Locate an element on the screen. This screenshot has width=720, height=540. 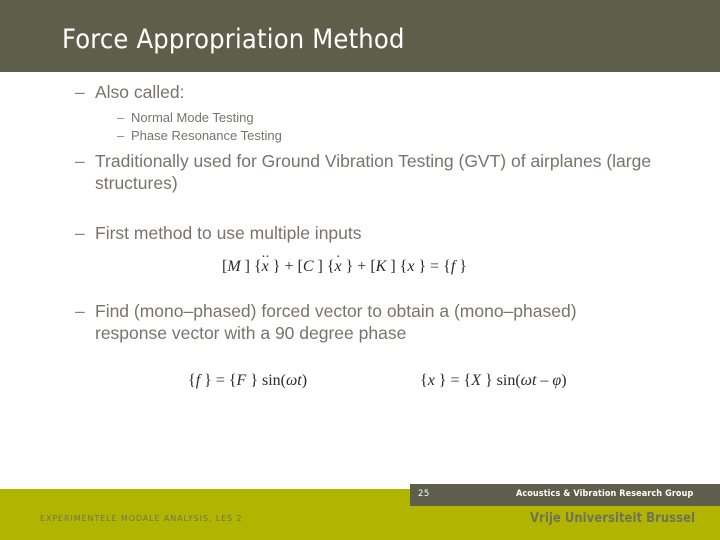
bullet-first-method: – First method to use multiple inputs is located at coordinates (218, 233).